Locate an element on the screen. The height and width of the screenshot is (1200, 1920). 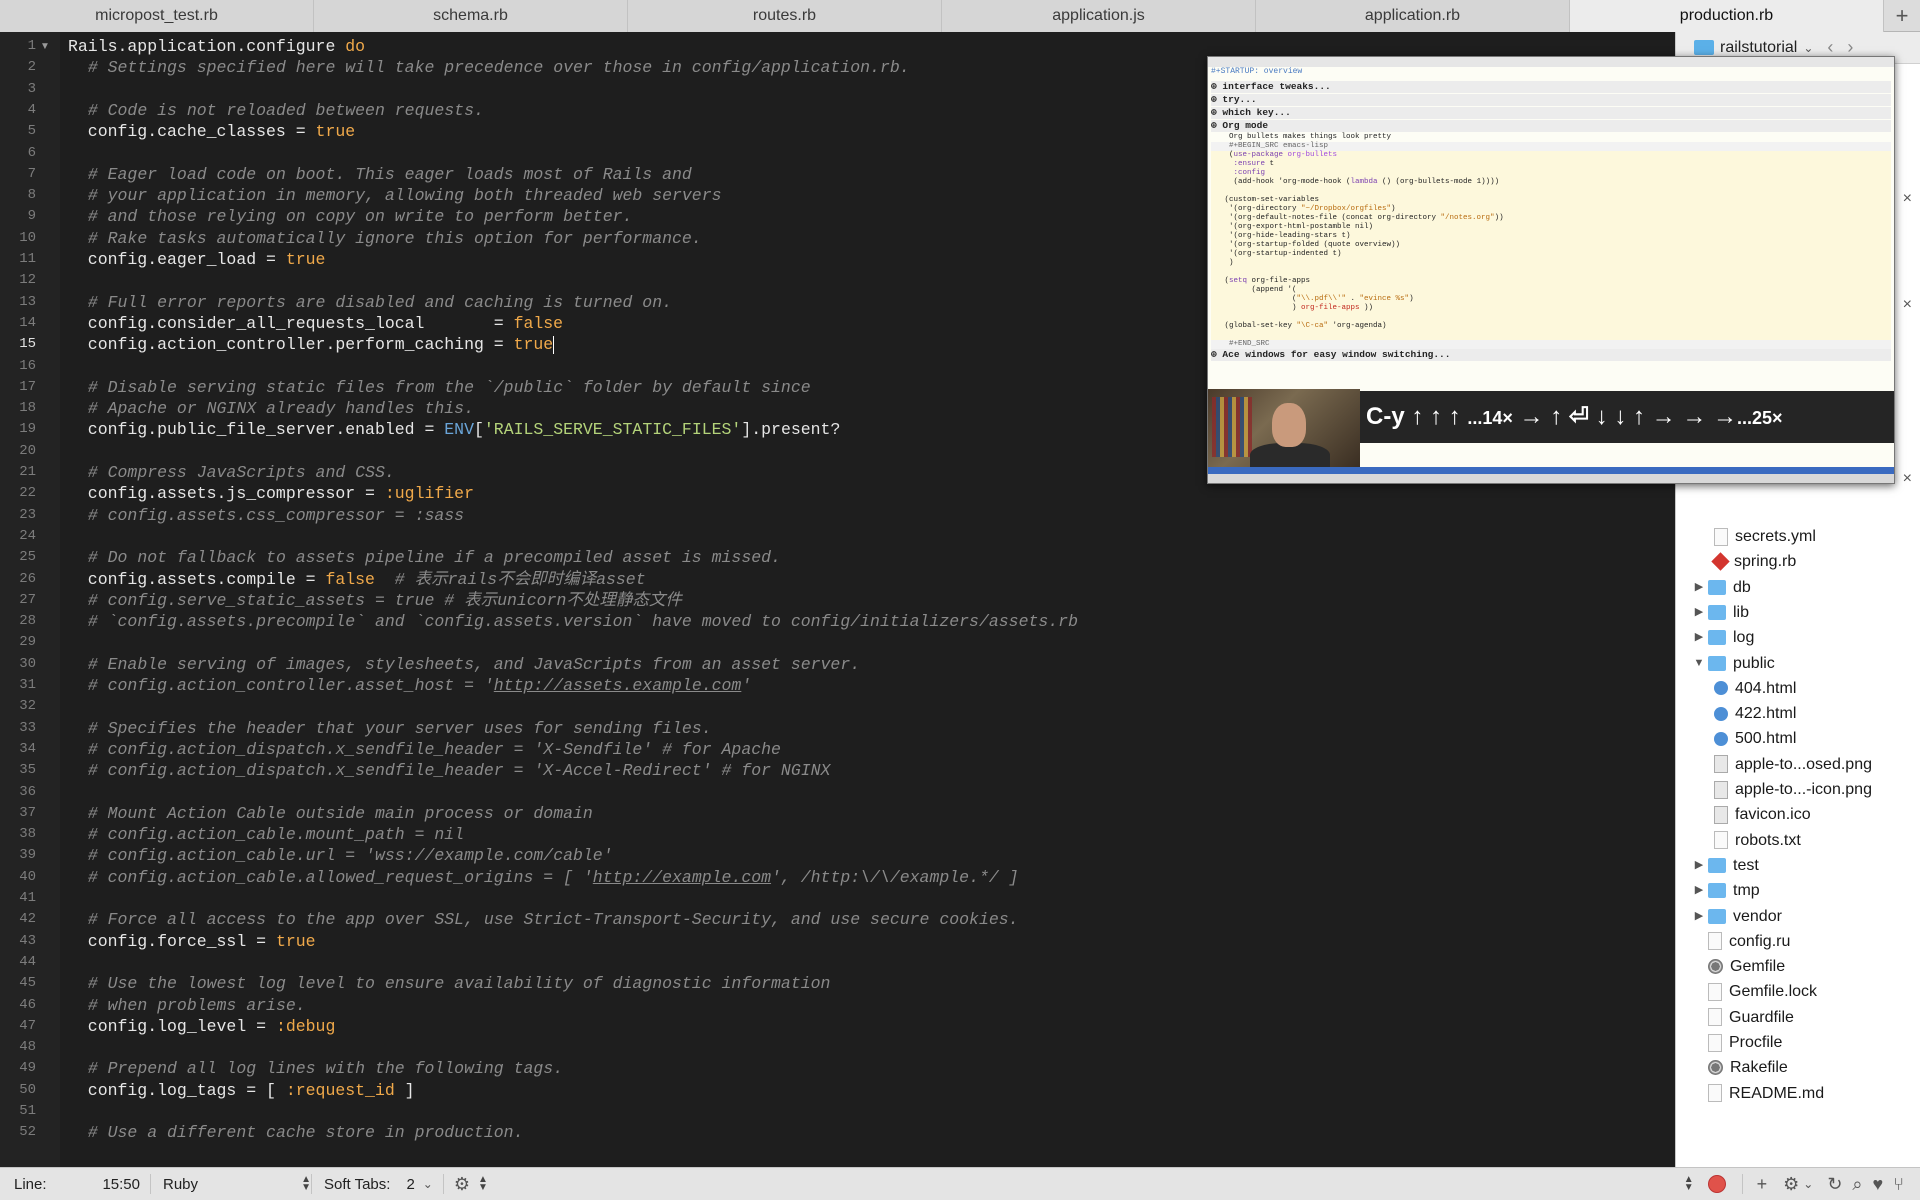
tree-file: config.ru is located at coordinates (1740, 941).